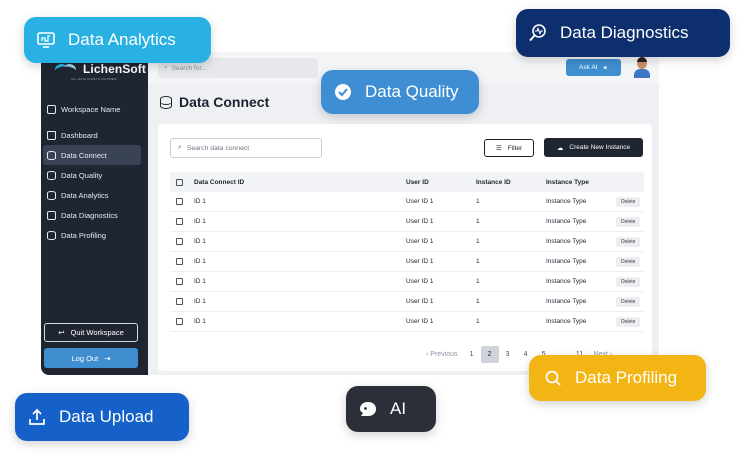 The width and height of the screenshot is (745, 462). What do you see at coordinates (417, 182) in the screenshot?
I see `column-header: User ID` at bounding box center [417, 182].